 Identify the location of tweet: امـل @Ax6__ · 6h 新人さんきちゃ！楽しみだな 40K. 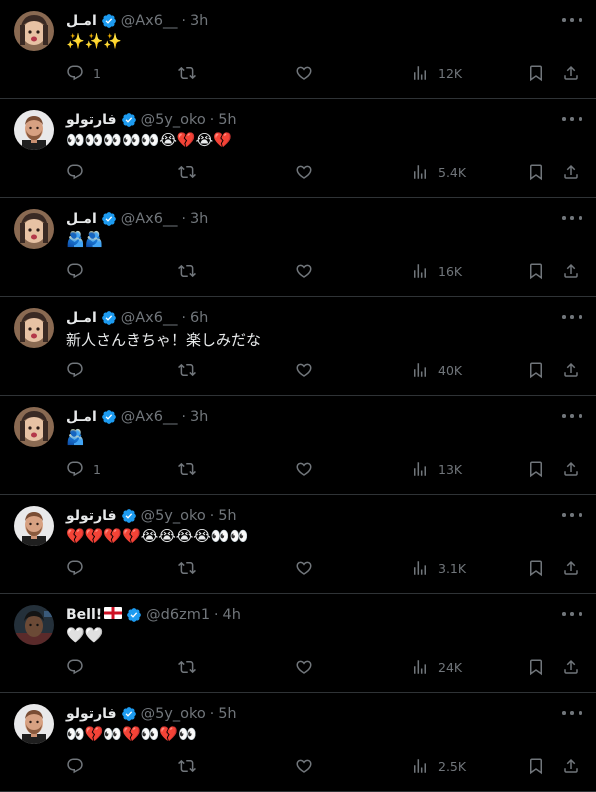
(298, 346).